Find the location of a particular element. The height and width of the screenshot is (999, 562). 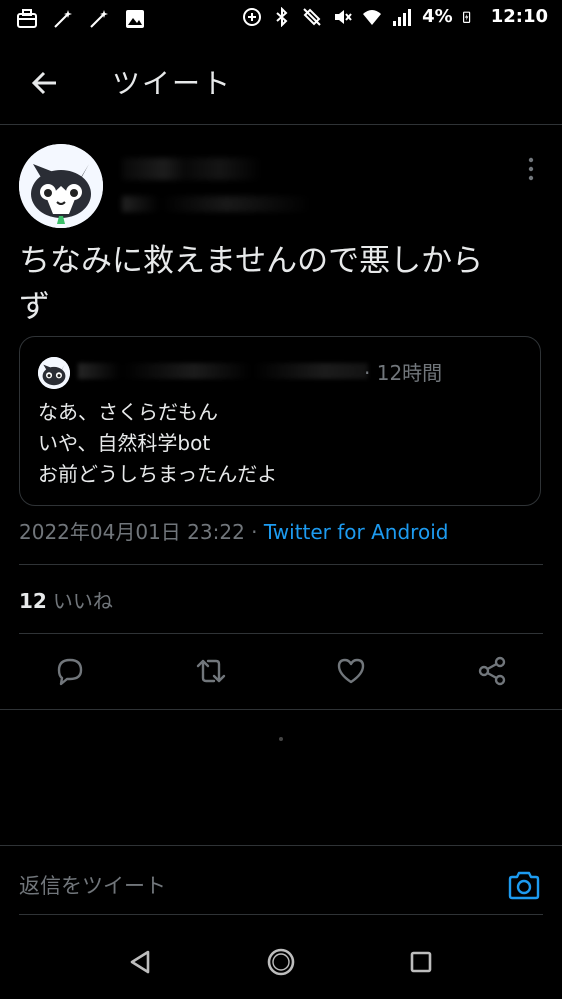

mute-icon is located at coordinates (343, 16).